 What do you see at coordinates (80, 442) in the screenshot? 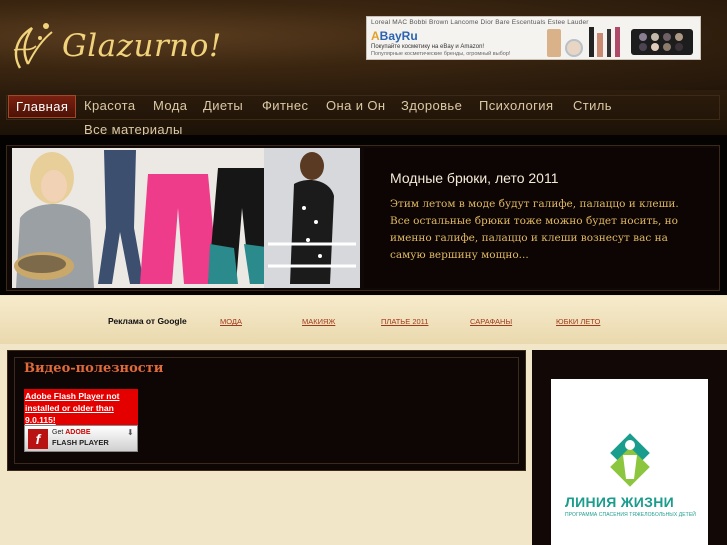
I see `flash-player-label: FLASH PLAYER` at bounding box center [80, 442].